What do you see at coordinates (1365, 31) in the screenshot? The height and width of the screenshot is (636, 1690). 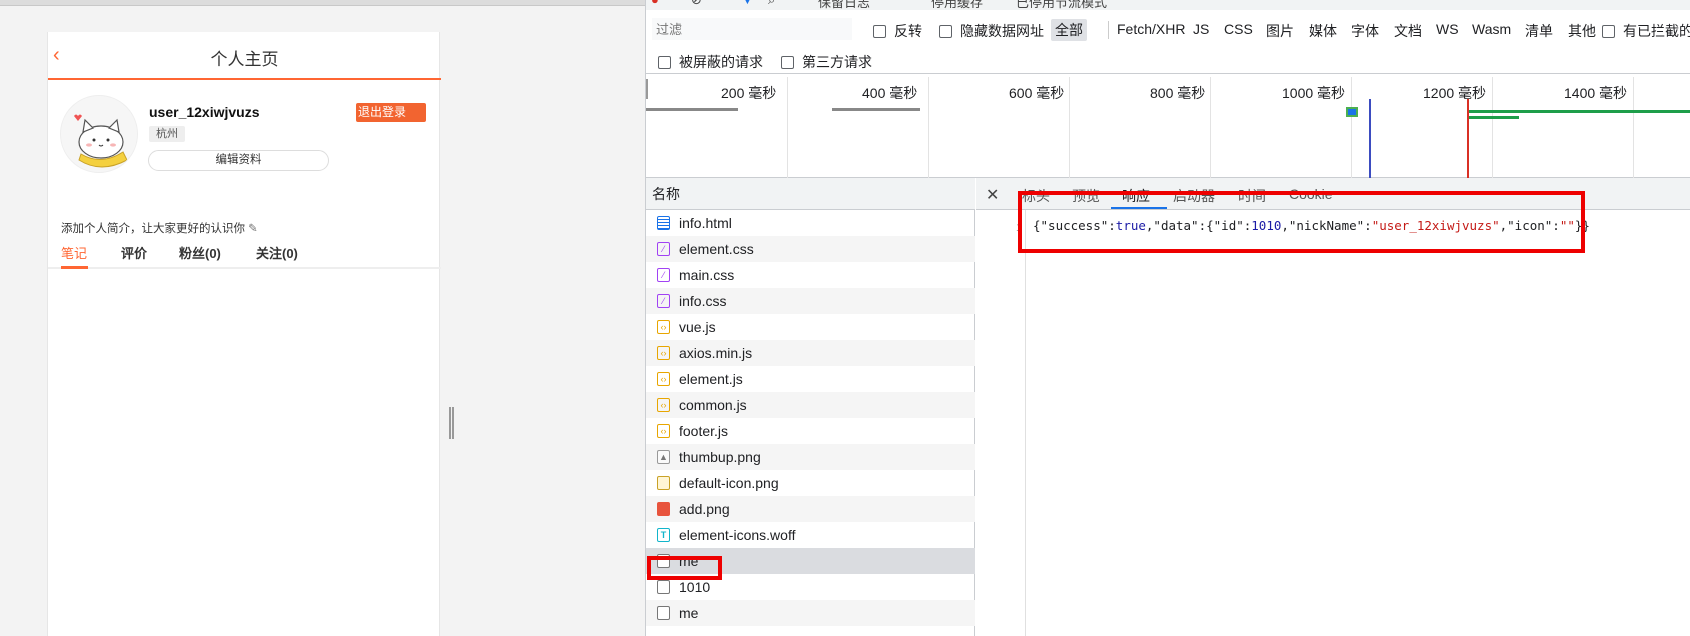 I see `filter-type-font: 字体` at bounding box center [1365, 31].